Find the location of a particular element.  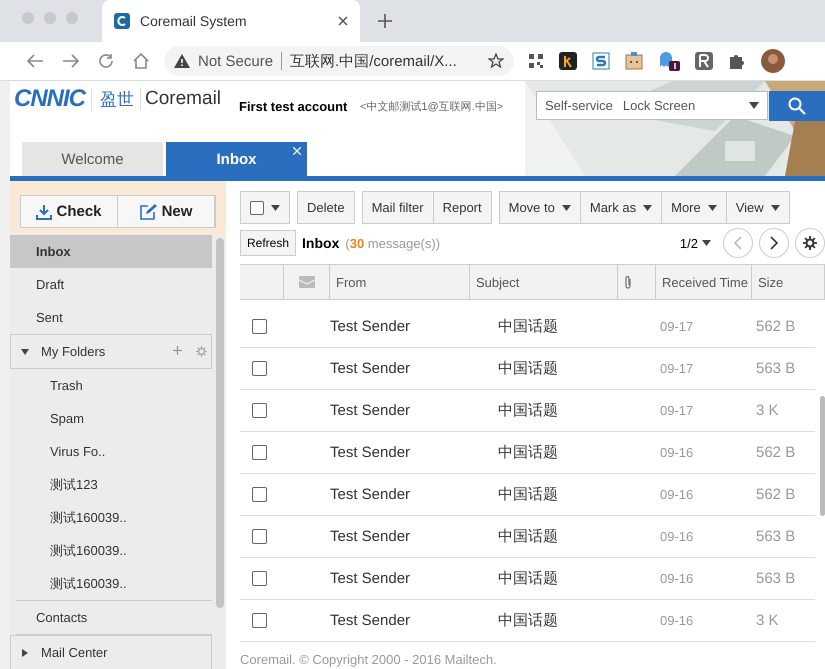

folder-group: My Folders is located at coordinates (111, 351).